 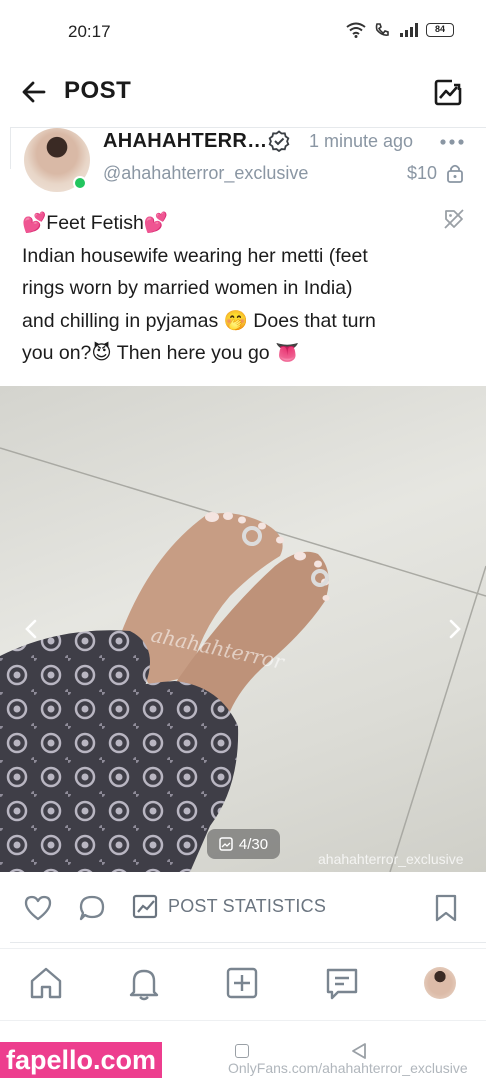 I want to click on post-text-line: rings worn by married women in India), so click(x=187, y=288).